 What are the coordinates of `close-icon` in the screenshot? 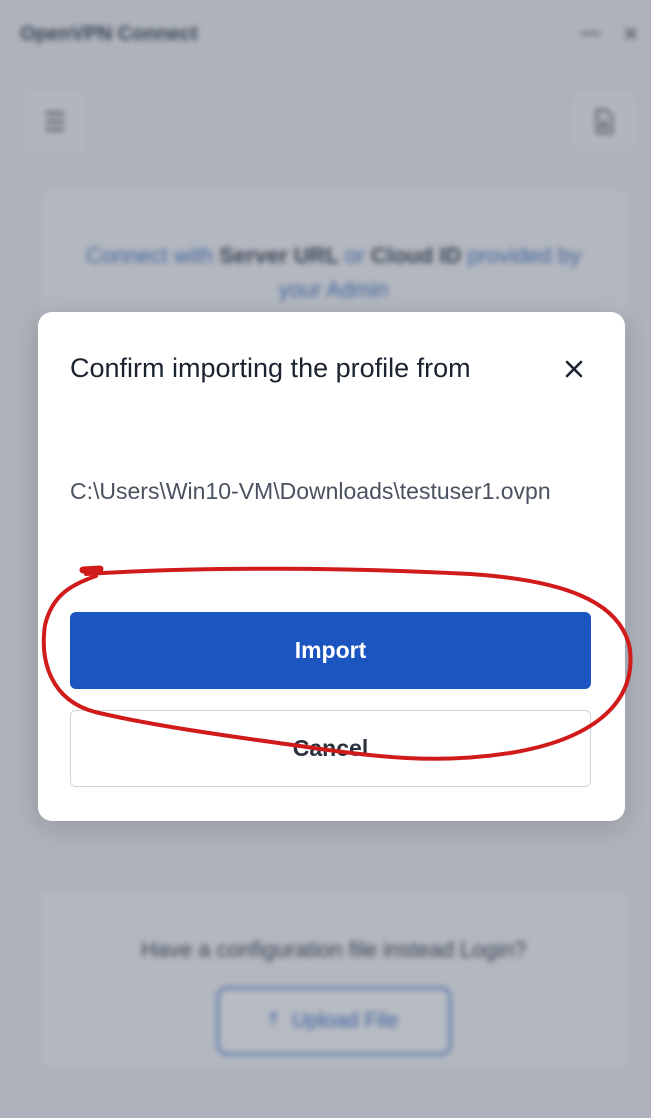 It's located at (574, 369).